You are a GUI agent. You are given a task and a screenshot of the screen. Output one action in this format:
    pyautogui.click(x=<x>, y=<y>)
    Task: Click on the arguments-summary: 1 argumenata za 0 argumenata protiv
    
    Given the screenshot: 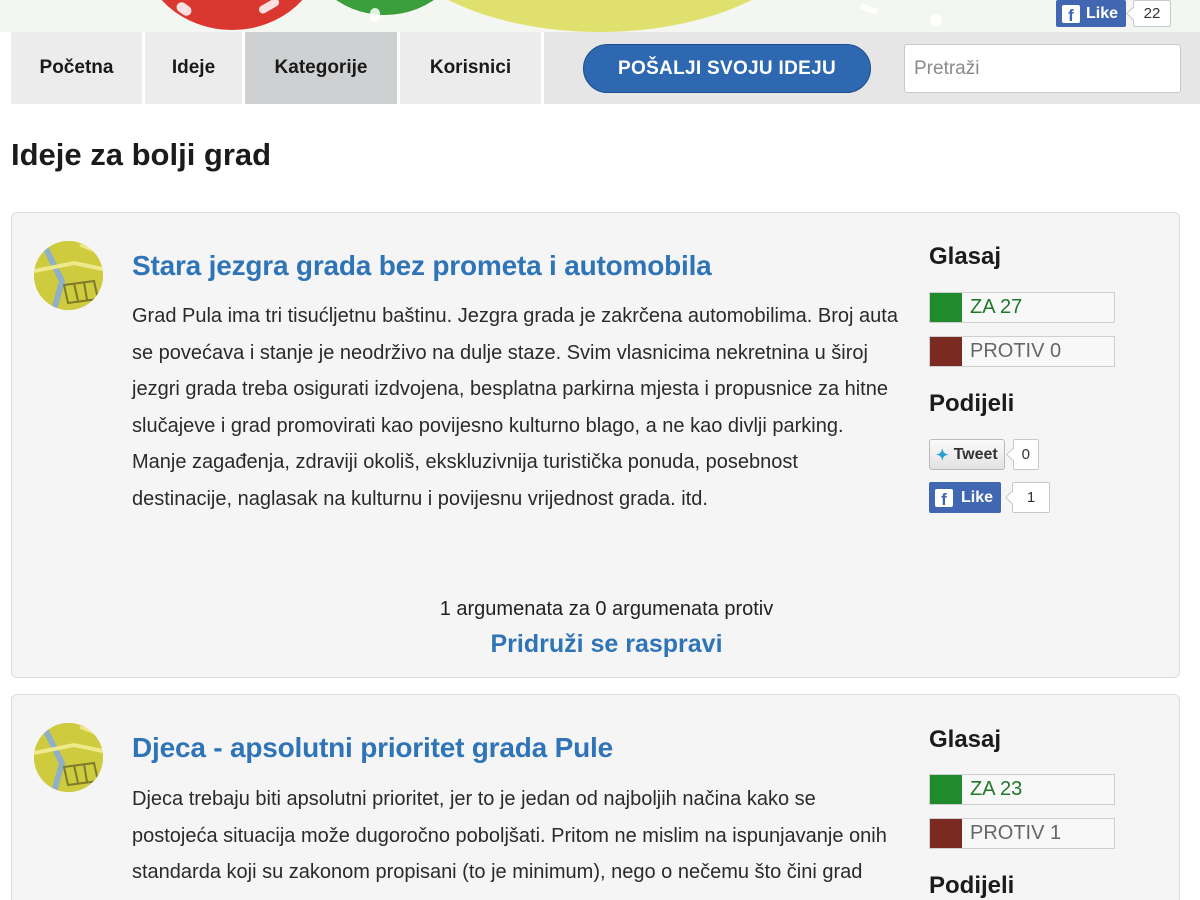 What is the action you would take?
    pyautogui.click(x=606, y=609)
    